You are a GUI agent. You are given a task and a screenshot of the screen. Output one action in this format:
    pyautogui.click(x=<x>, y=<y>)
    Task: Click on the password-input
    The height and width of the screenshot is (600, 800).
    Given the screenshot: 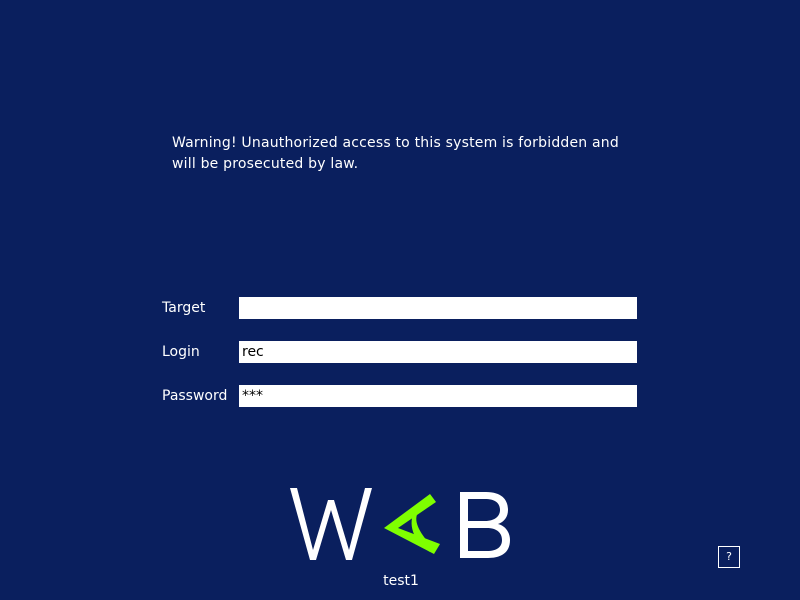 What is the action you would take?
    pyautogui.click(x=438, y=396)
    